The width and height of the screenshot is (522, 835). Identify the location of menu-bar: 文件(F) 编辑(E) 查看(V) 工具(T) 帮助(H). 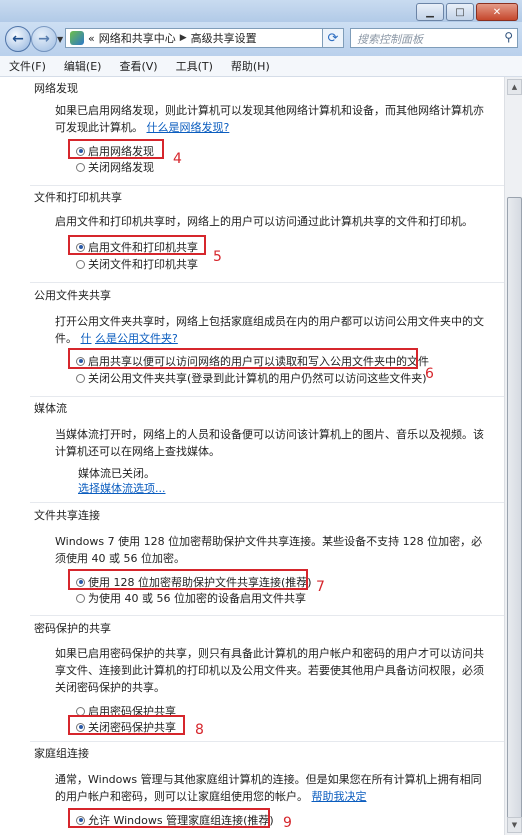
(261, 66).